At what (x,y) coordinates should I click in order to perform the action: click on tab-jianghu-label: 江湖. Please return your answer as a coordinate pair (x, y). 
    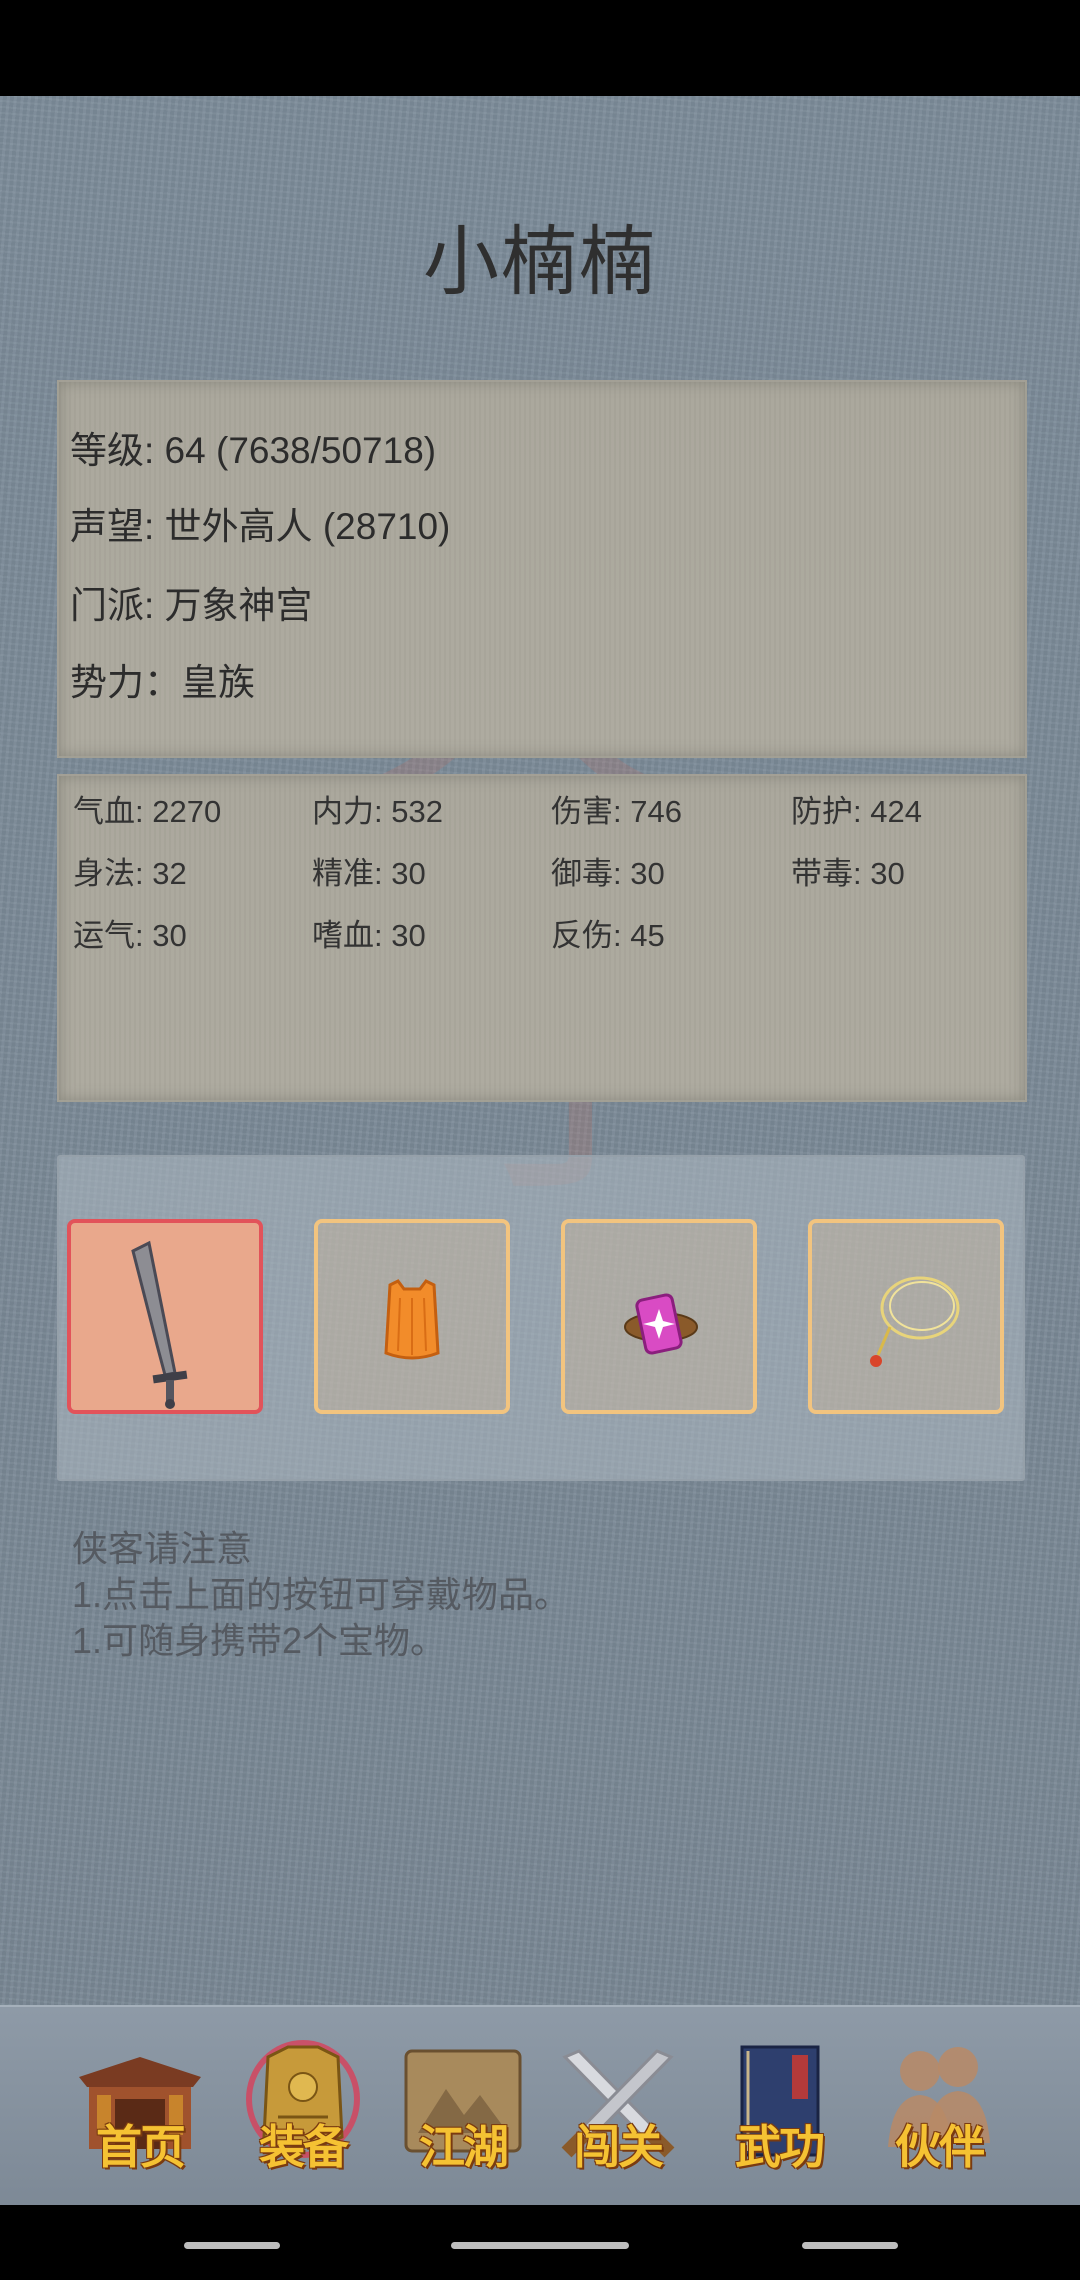
    Looking at the image, I should click on (464, 2147).